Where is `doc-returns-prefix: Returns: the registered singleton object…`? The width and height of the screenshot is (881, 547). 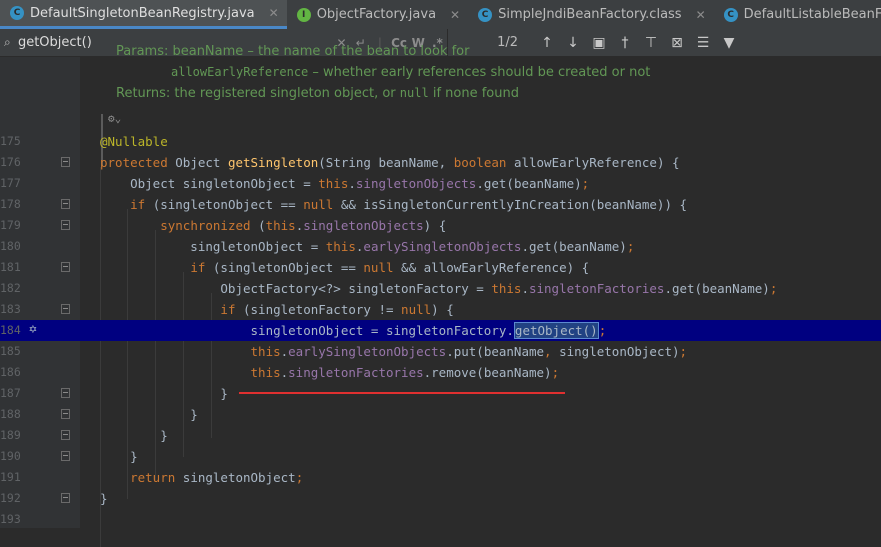 doc-returns-prefix: Returns: the registered singleton object… is located at coordinates (258, 93).